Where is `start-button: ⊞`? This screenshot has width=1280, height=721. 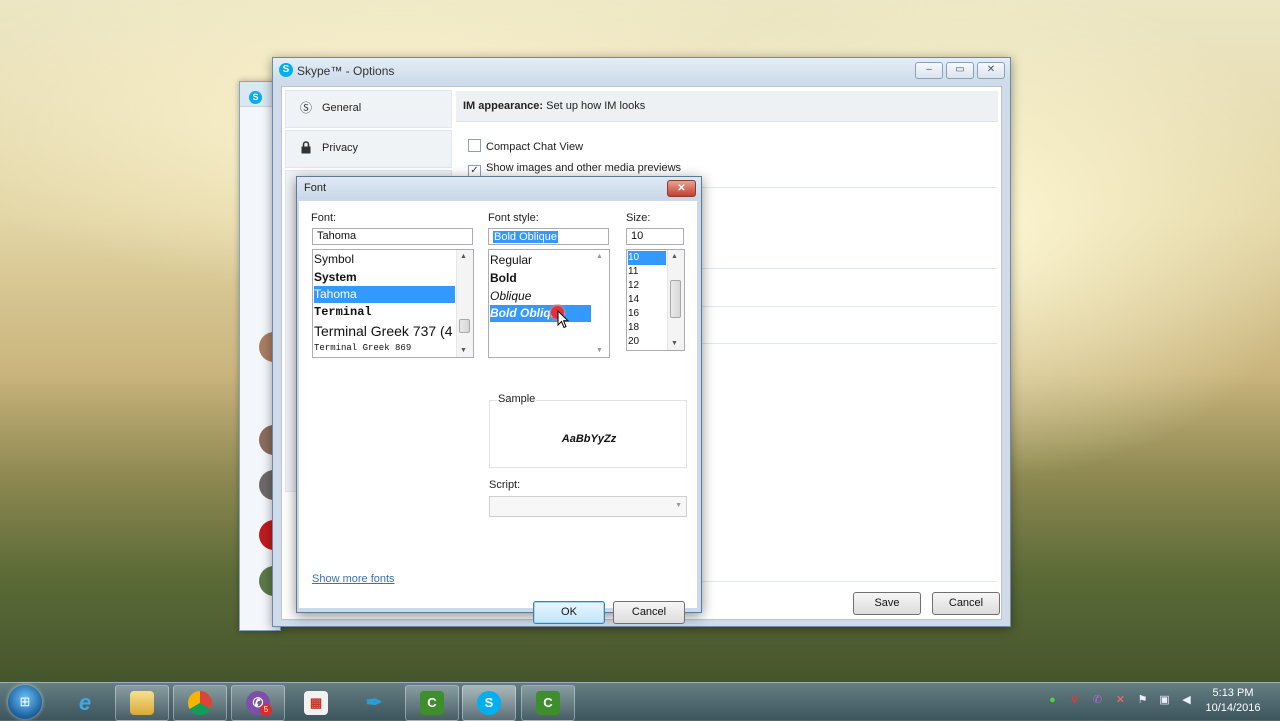 start-button: ⊞ is located at coordinates (25, 702).